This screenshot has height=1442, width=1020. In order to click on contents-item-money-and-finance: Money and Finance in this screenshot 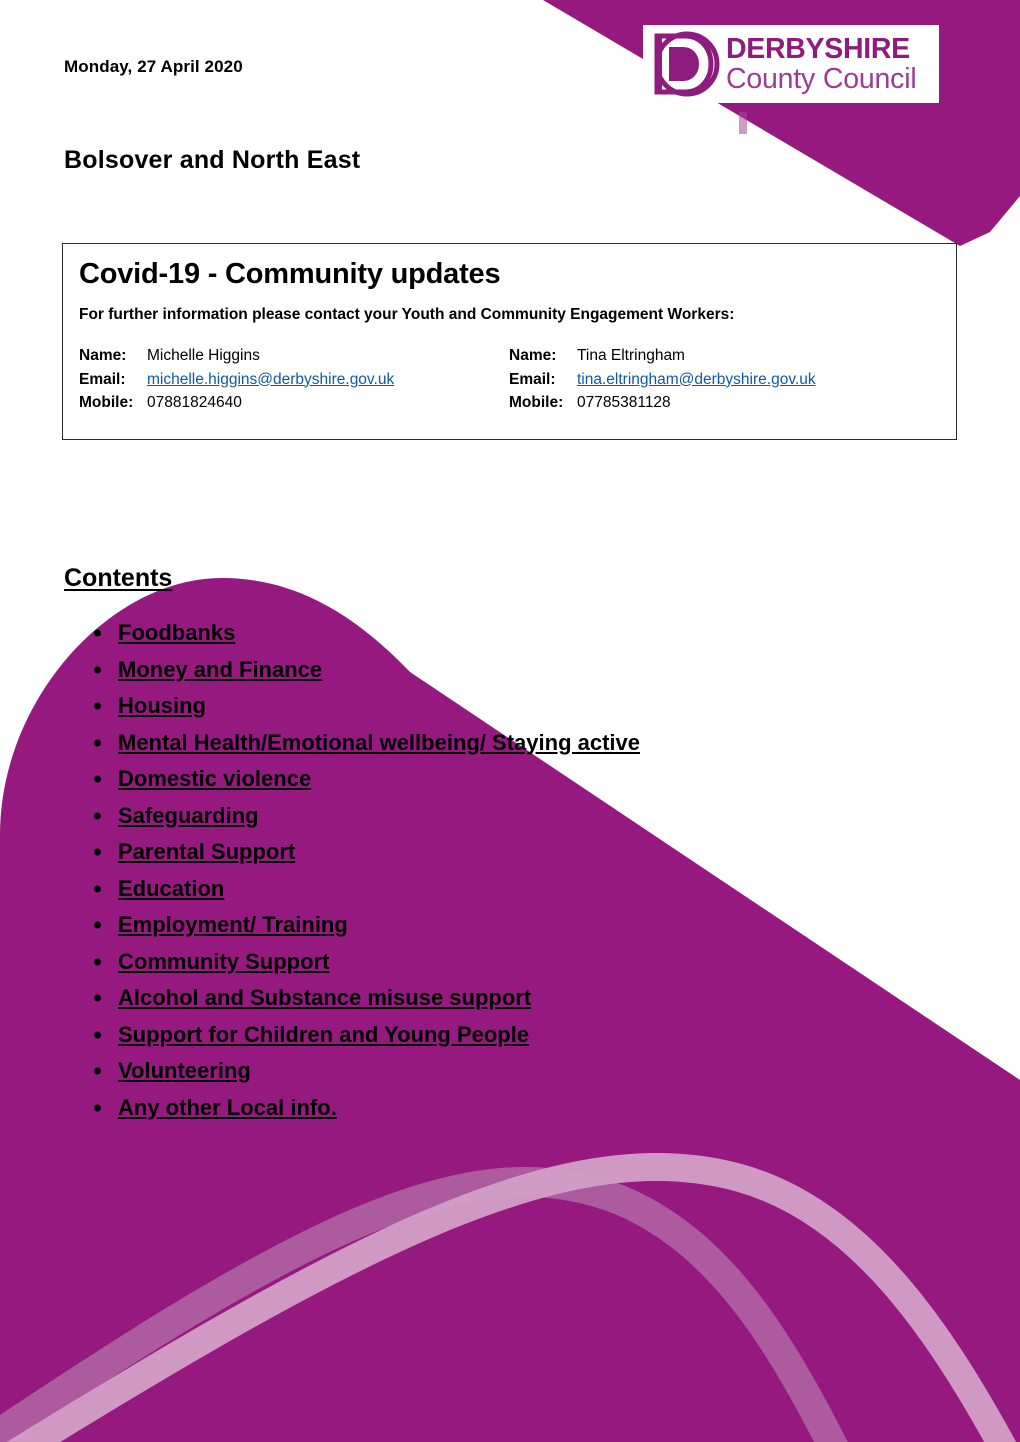, I will do `click(359, 670)`.